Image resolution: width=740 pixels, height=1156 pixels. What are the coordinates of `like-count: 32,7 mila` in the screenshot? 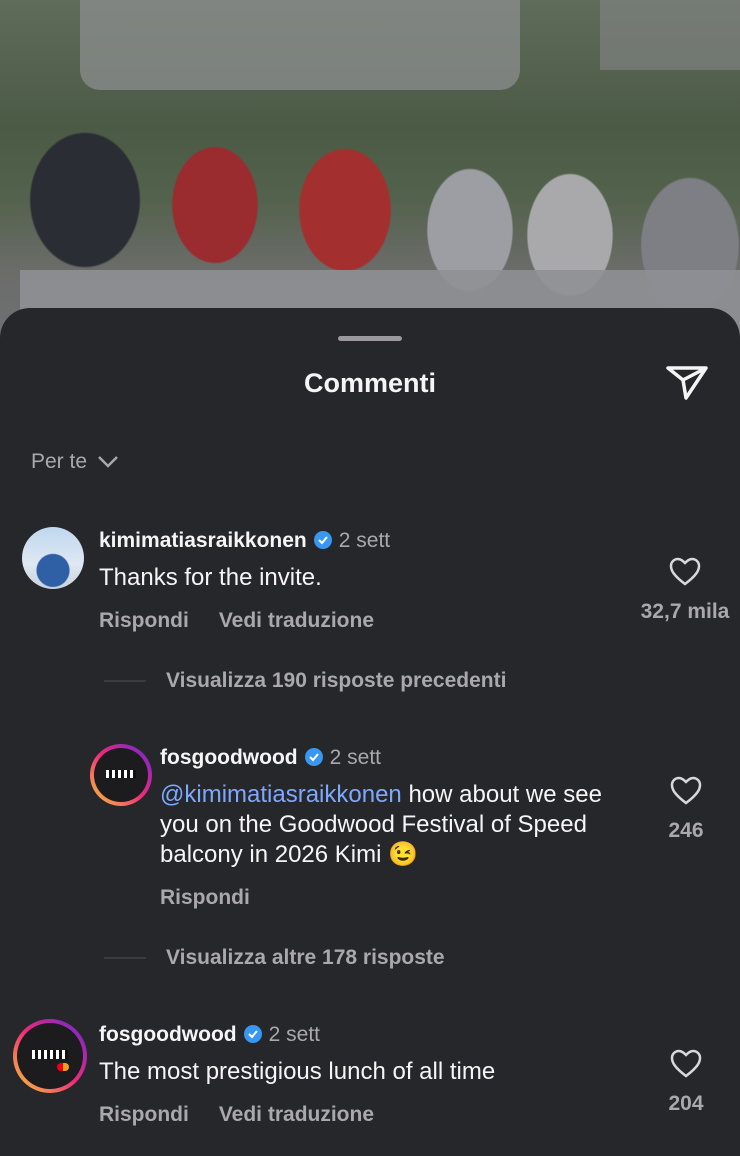 It's located at (685, 611).